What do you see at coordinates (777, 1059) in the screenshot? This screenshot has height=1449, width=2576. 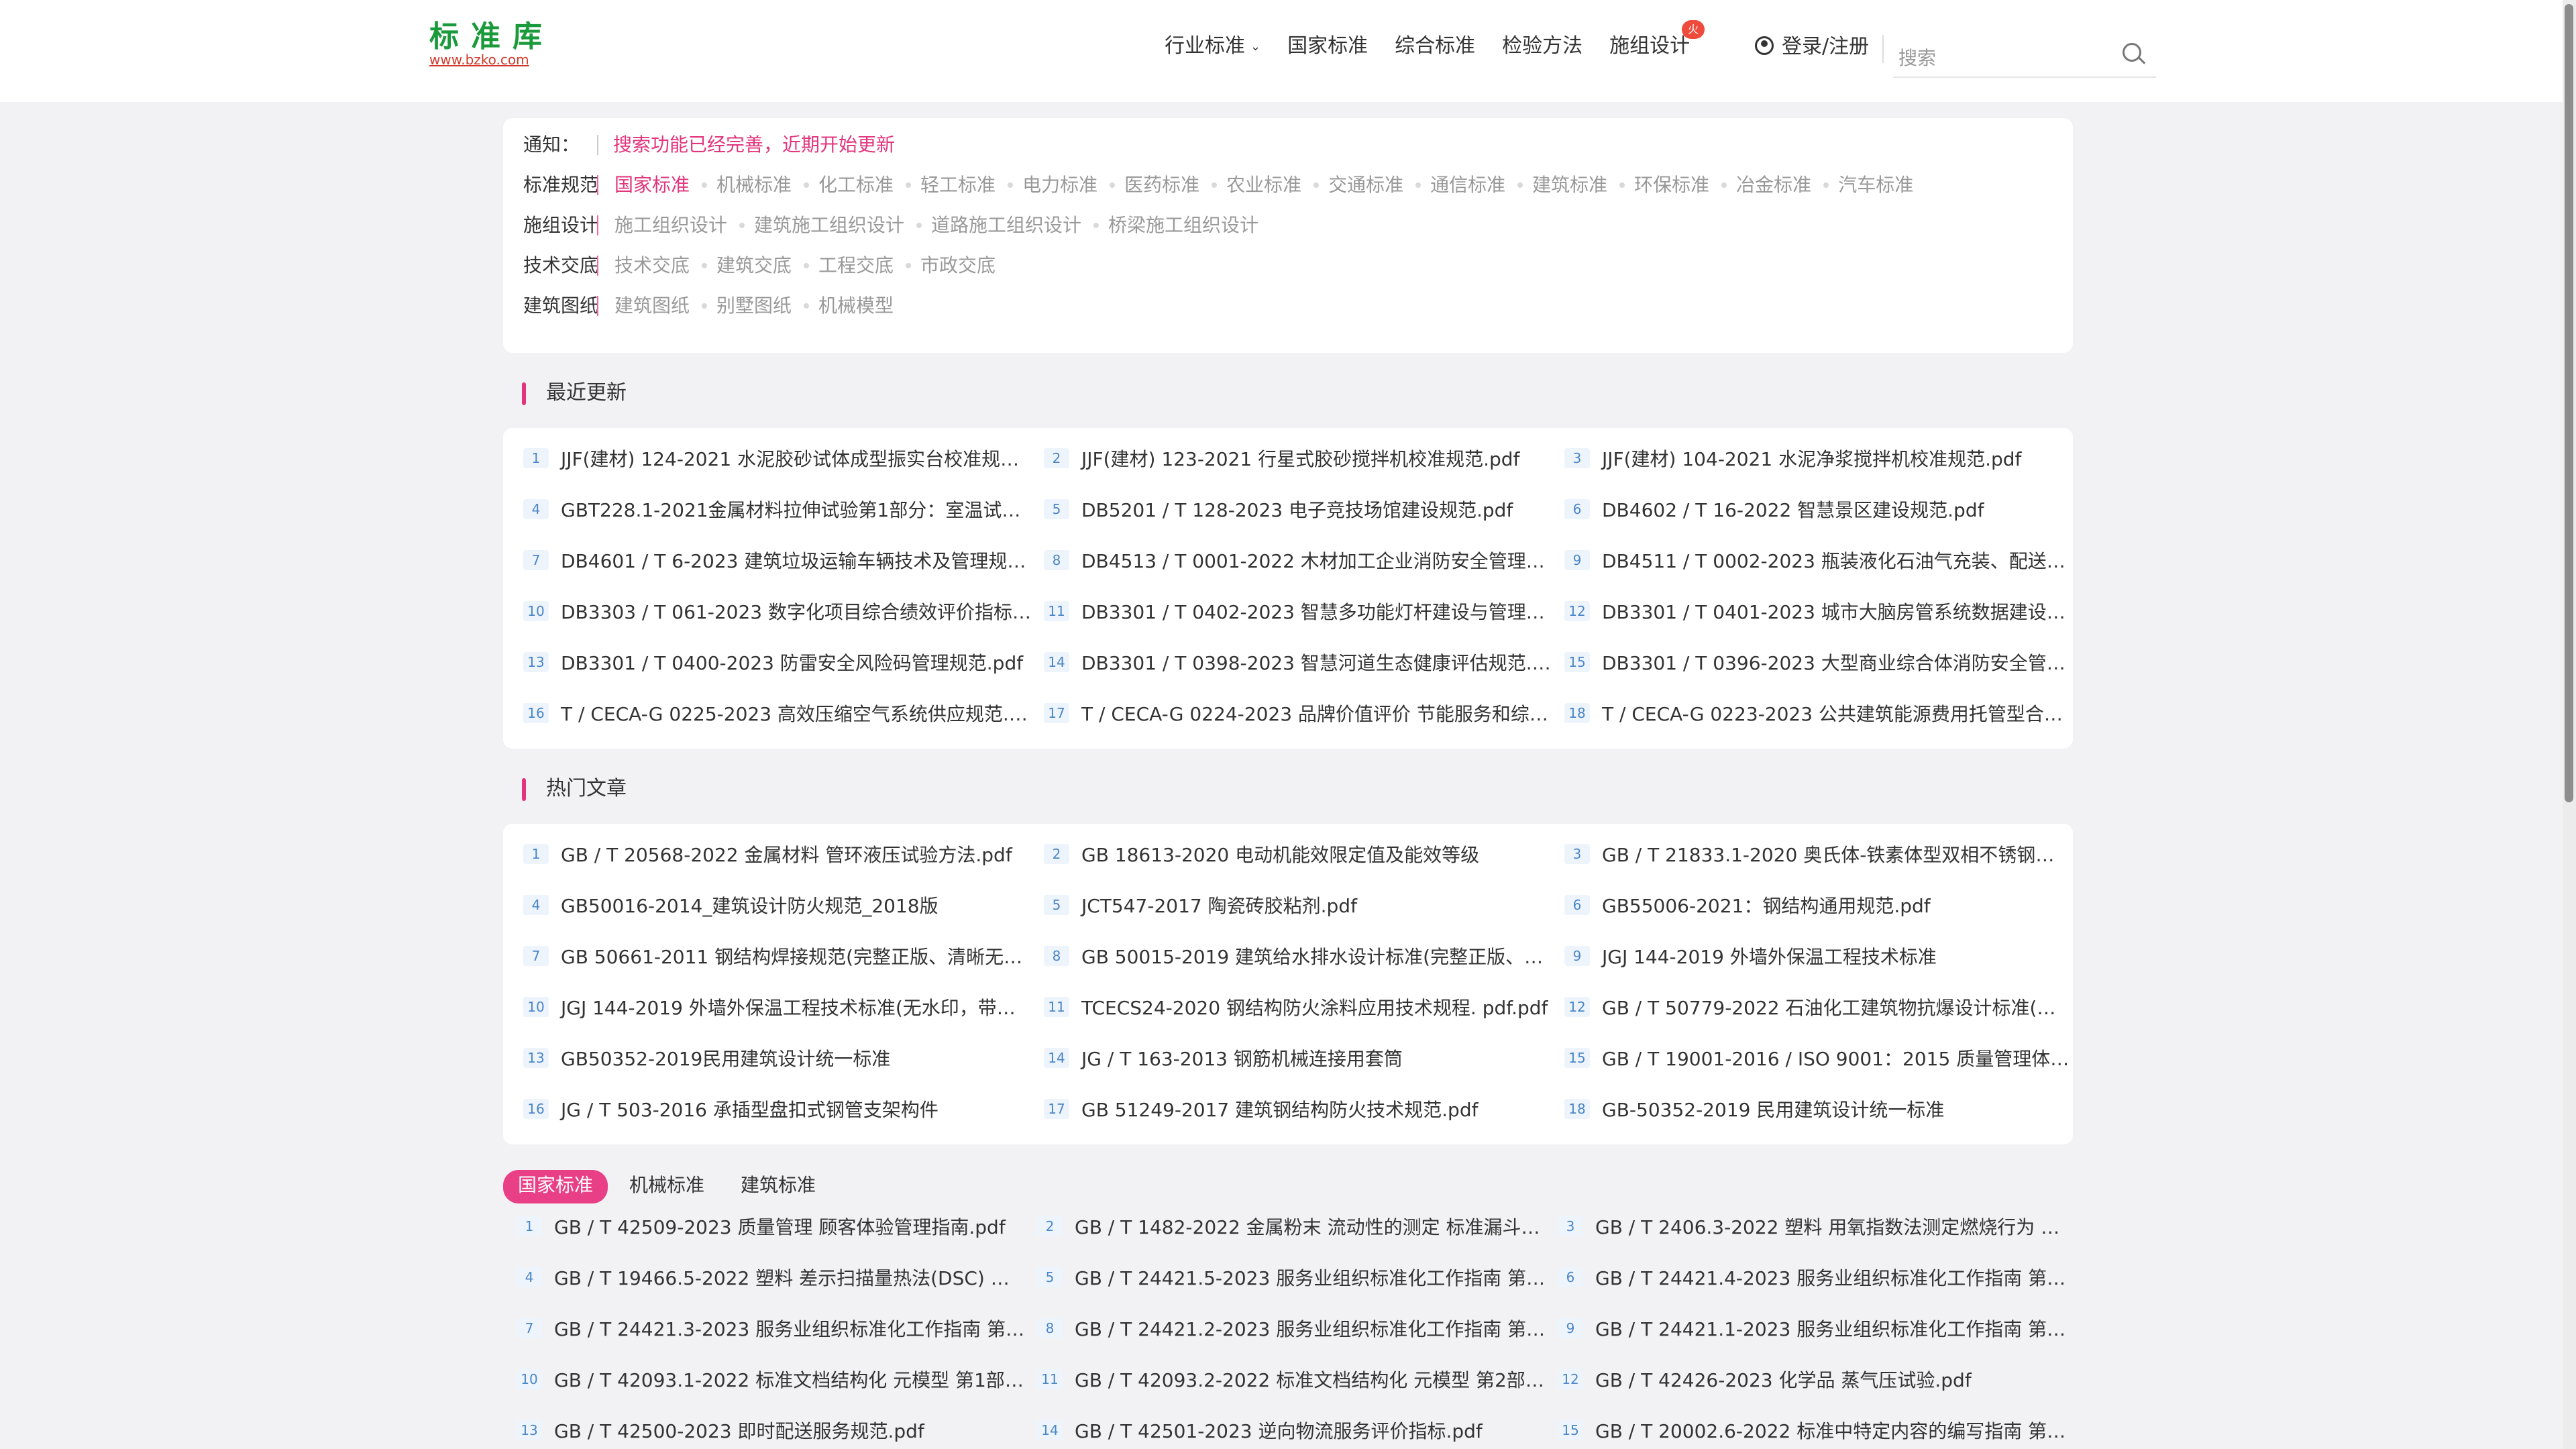 I see `list-item: 13 GB50352-2019民用建筑设计统一标准` at bounding box center [777, 1059].